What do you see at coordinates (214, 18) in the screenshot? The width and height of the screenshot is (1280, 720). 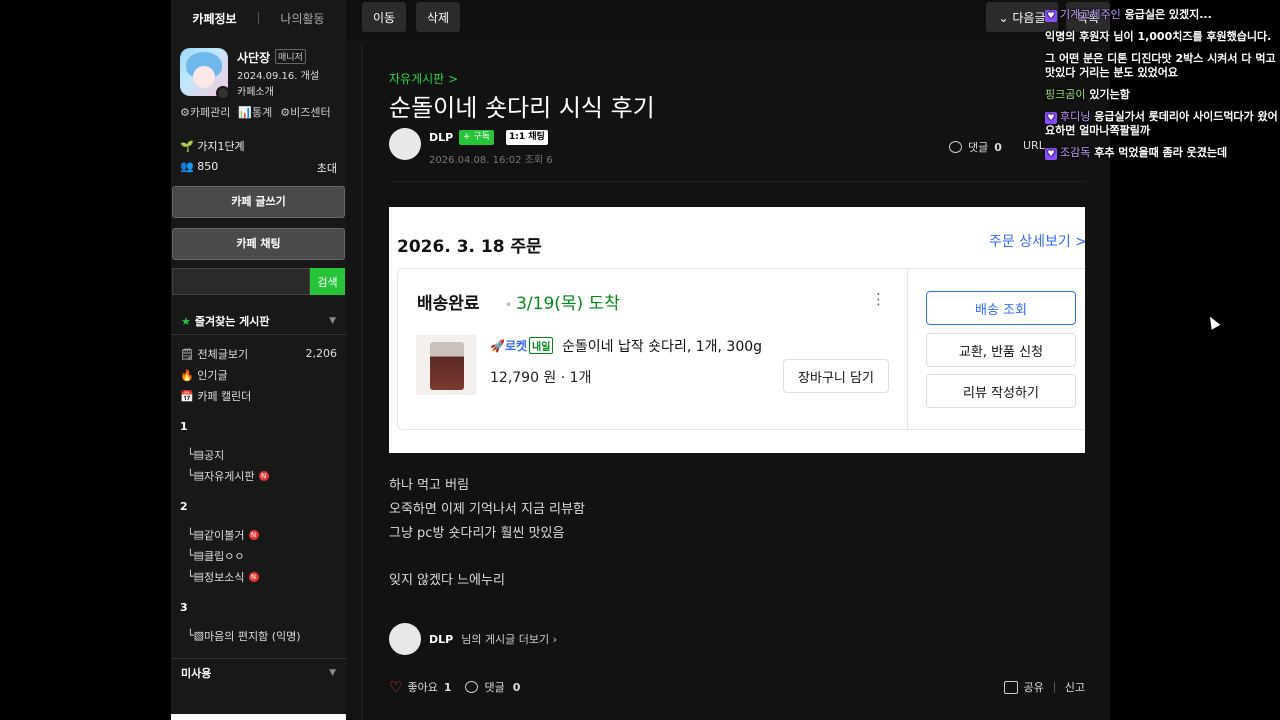 I see `tab-cafe-info: 카페정보` at bounding box center [214, 18].